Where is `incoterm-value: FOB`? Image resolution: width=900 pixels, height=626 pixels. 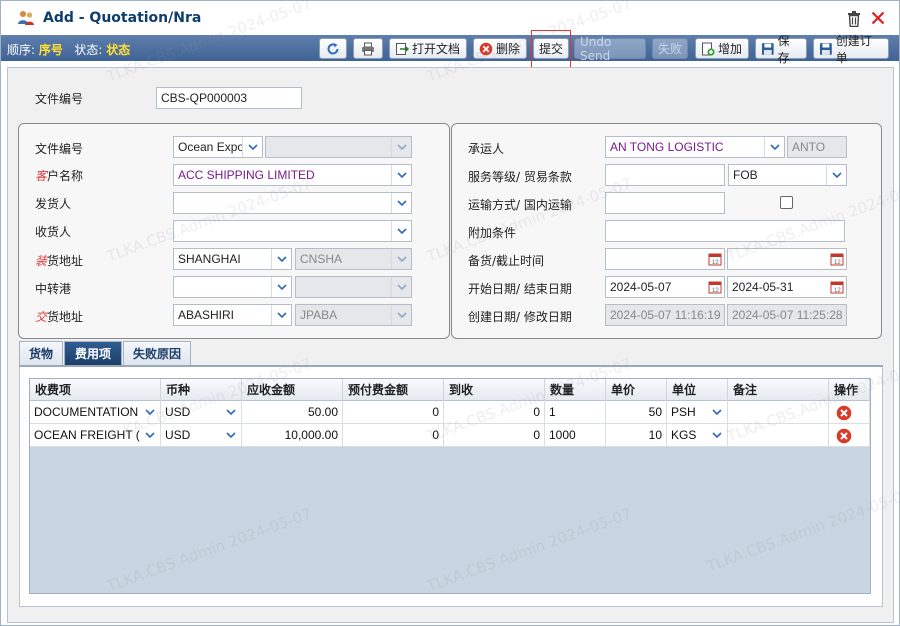 incoterm-value: FOB is located at coordinates (745, 175).